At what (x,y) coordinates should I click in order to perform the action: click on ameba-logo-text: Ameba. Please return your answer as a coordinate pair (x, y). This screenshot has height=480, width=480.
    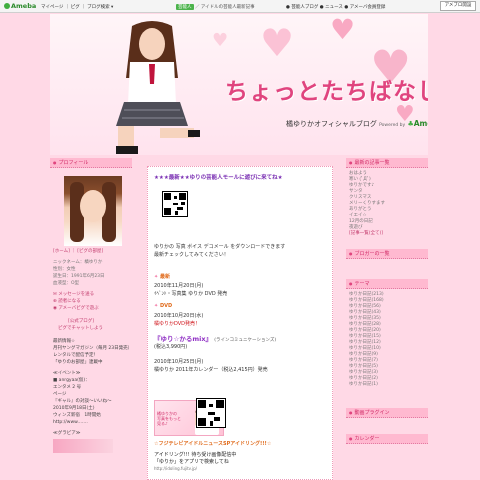
    Looking at the image, I should click on (24, 6).